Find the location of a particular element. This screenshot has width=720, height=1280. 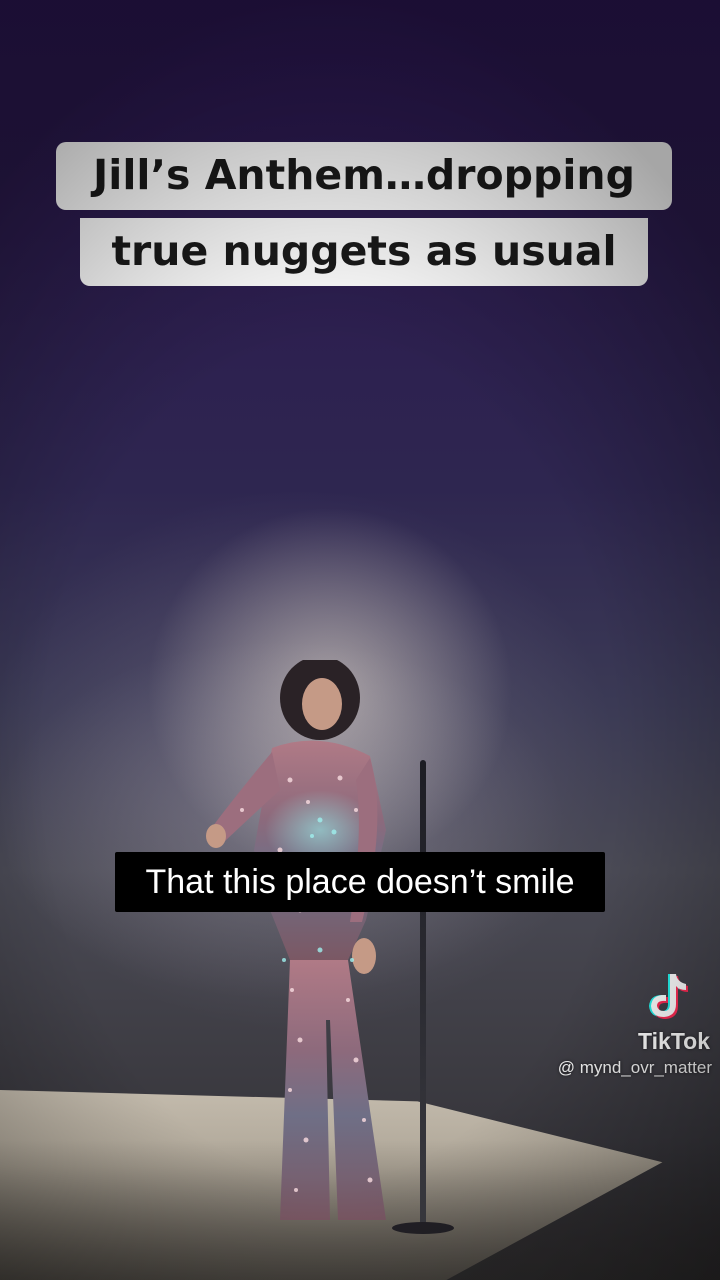

caption-line-1: Jill’s Anthem…dropping is located at coordinates (364, 176).